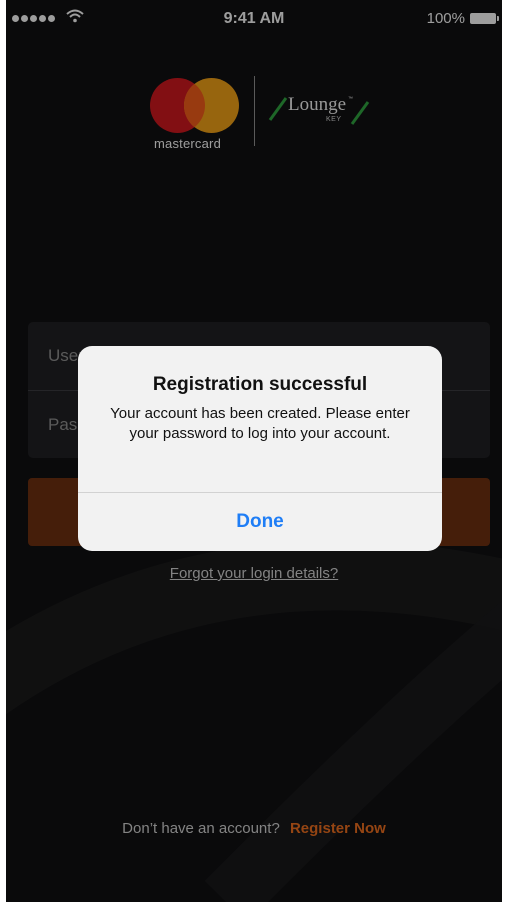  I want to click on mastercard-logo: mastercard, so click(196, 114).